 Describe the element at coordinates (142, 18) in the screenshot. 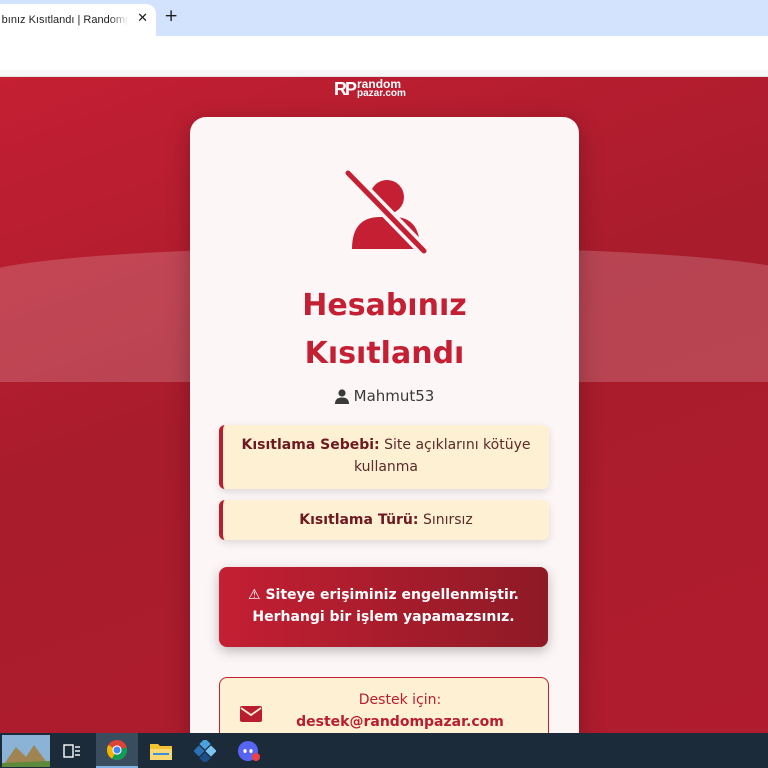

I see `close-icon: ✕` at that location.